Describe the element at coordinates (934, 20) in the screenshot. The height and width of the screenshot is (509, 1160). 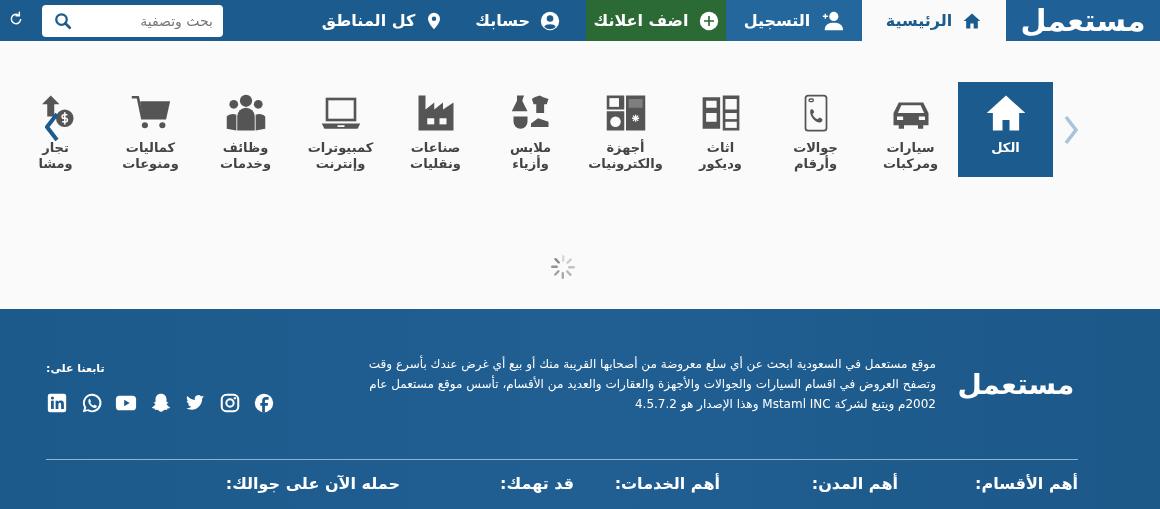
I see `nav-tab: الرئيسية` at that location.